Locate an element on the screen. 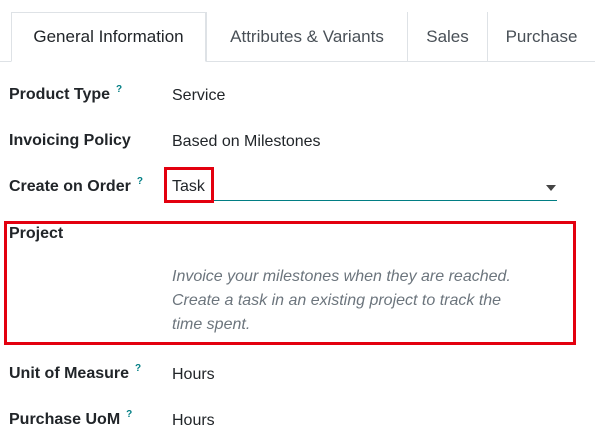 The image size is (595, 446). tab-attributes-variants: Attributes & Variants is located at coordinates (306, 37).